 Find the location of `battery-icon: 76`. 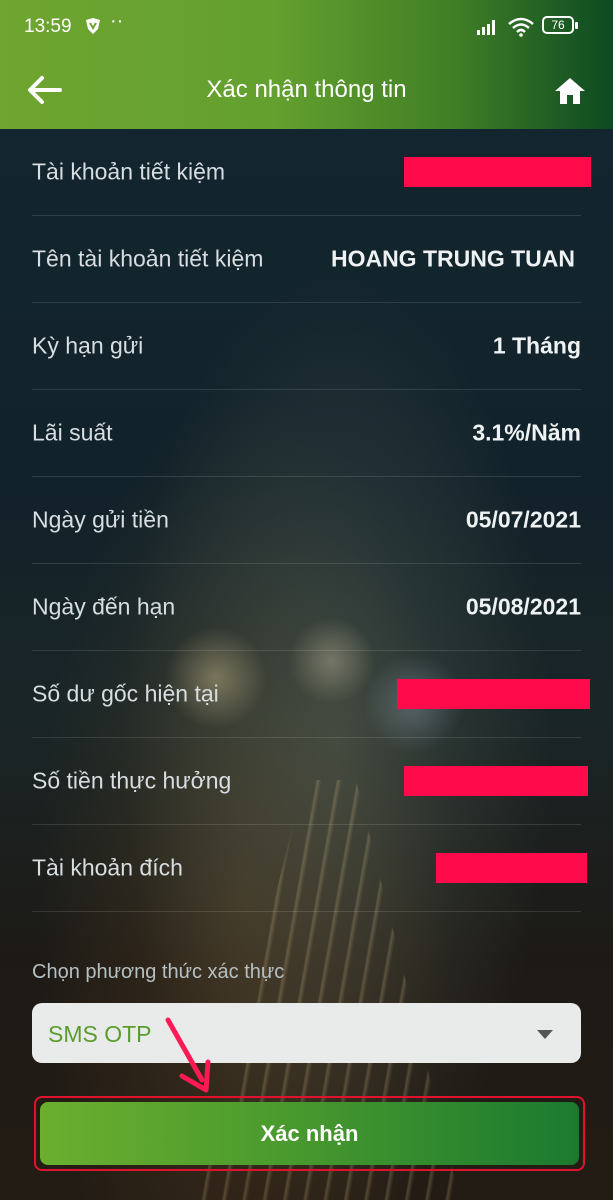

battery-icon: 76 is located at coordinates (560, 25).